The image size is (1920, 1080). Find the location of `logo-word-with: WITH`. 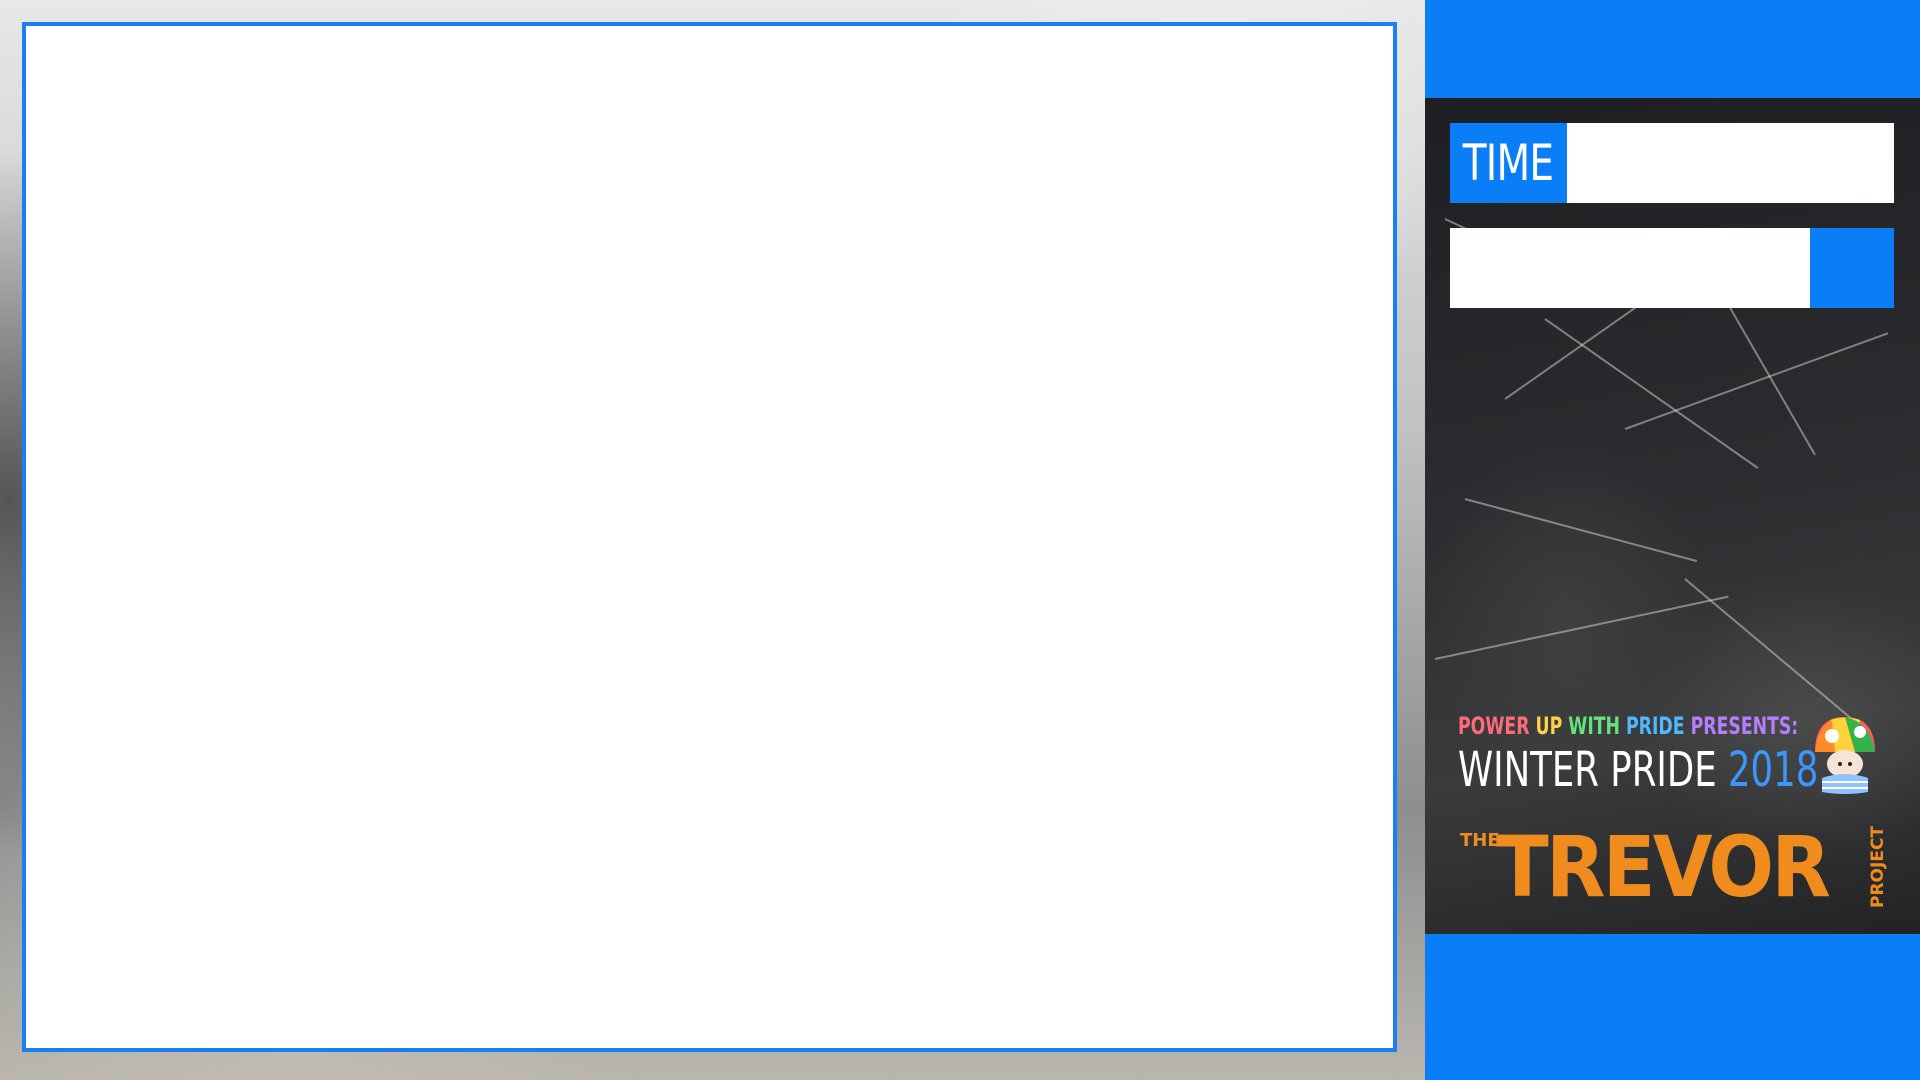

logo-word-with: WITH is located at coordinates (1594, 726).